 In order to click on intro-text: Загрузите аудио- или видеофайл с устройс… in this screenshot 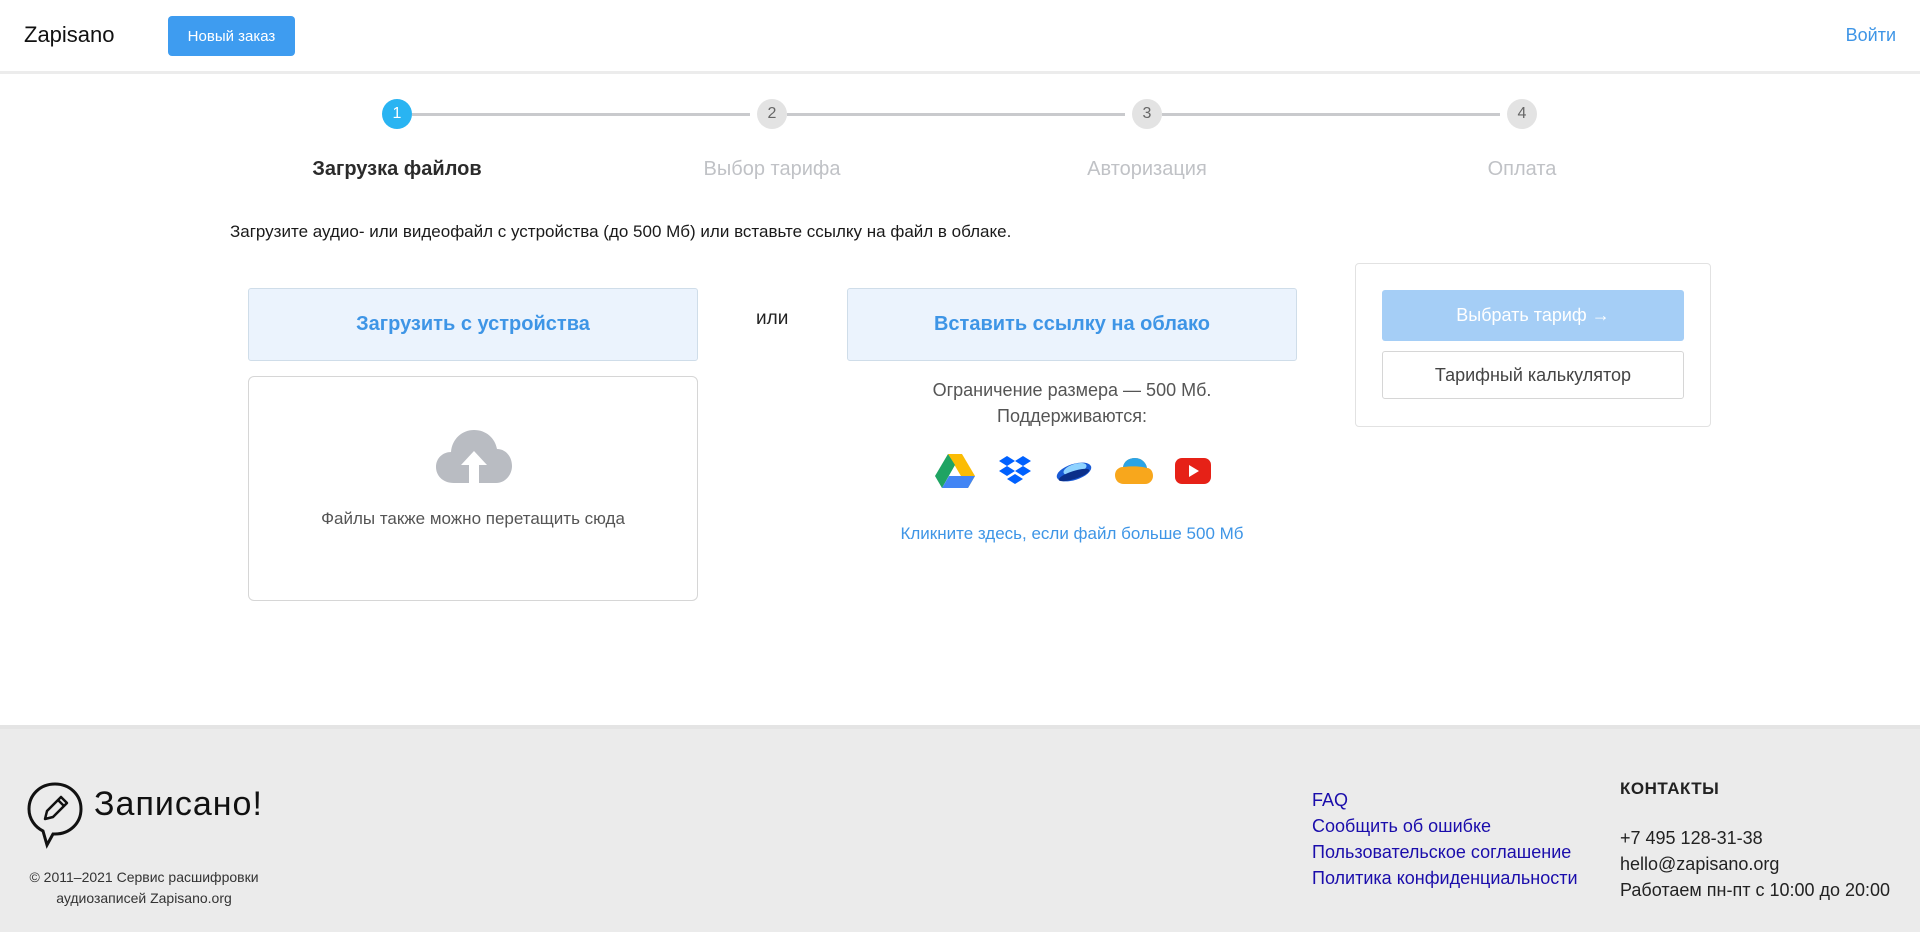, I will do `click(621, 231)`.